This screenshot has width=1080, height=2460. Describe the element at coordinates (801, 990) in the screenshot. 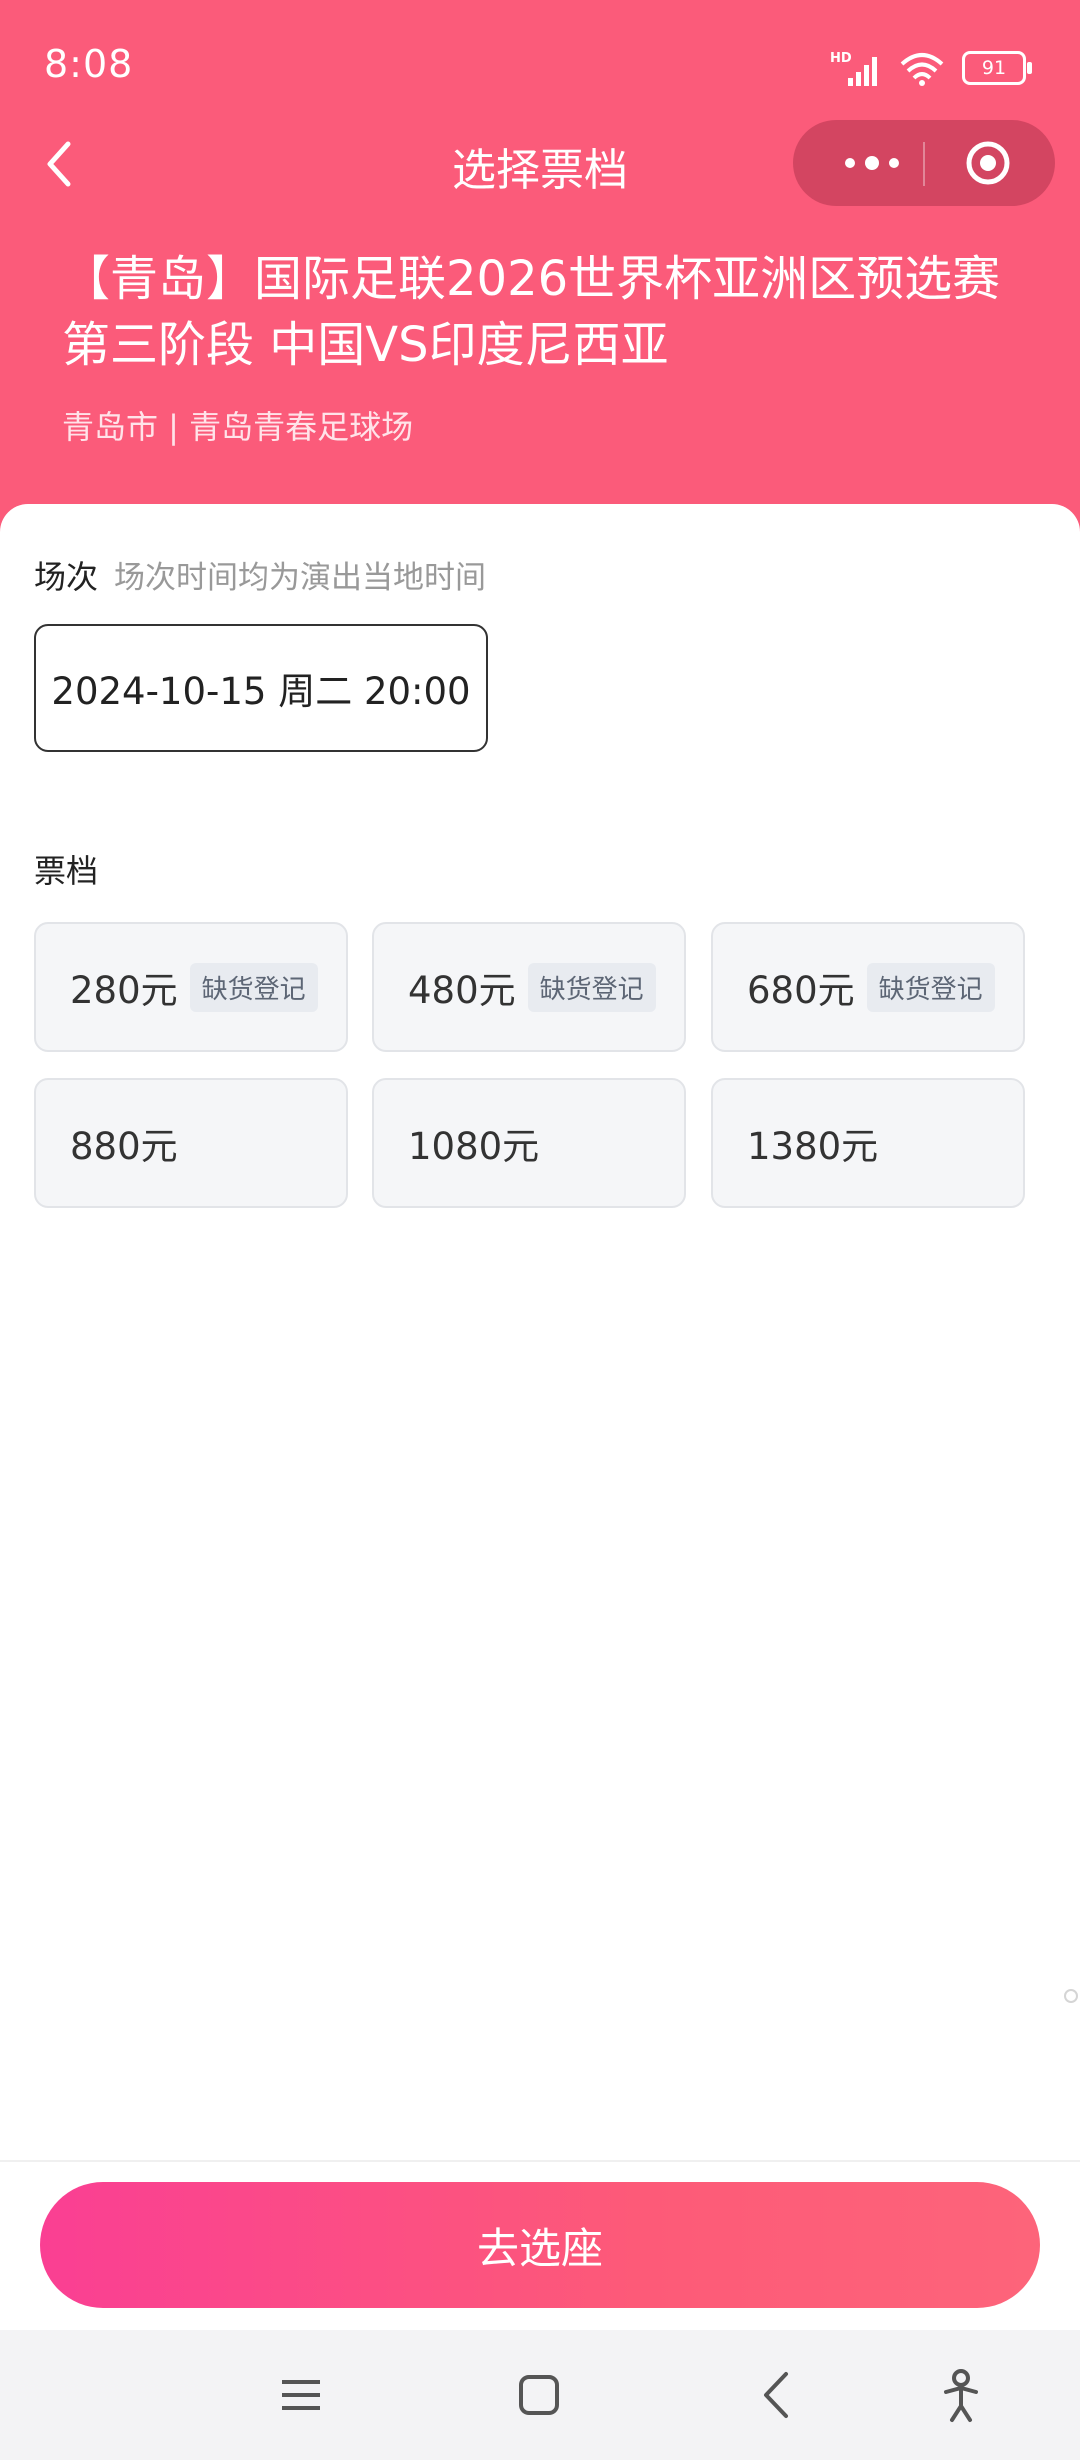

I see `tier-price: 680元` at that location.